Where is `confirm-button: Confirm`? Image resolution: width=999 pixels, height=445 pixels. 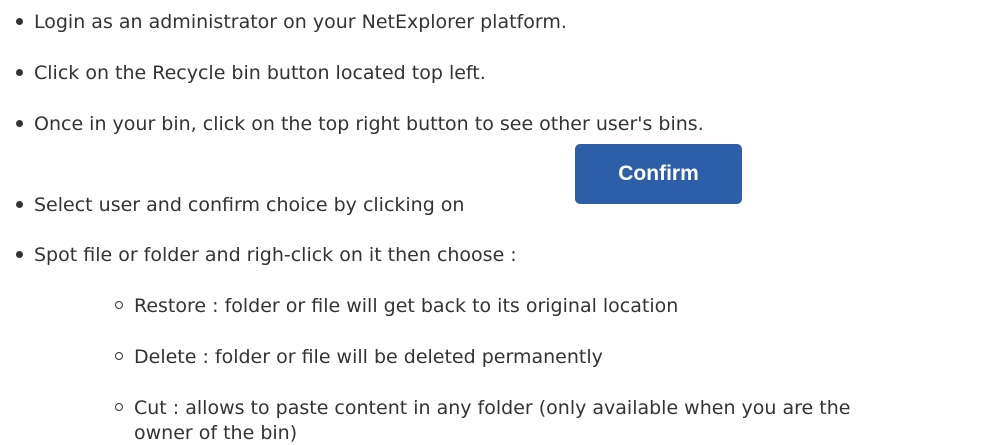 confirm-button: Confirm is located at coordinates (658, 174).